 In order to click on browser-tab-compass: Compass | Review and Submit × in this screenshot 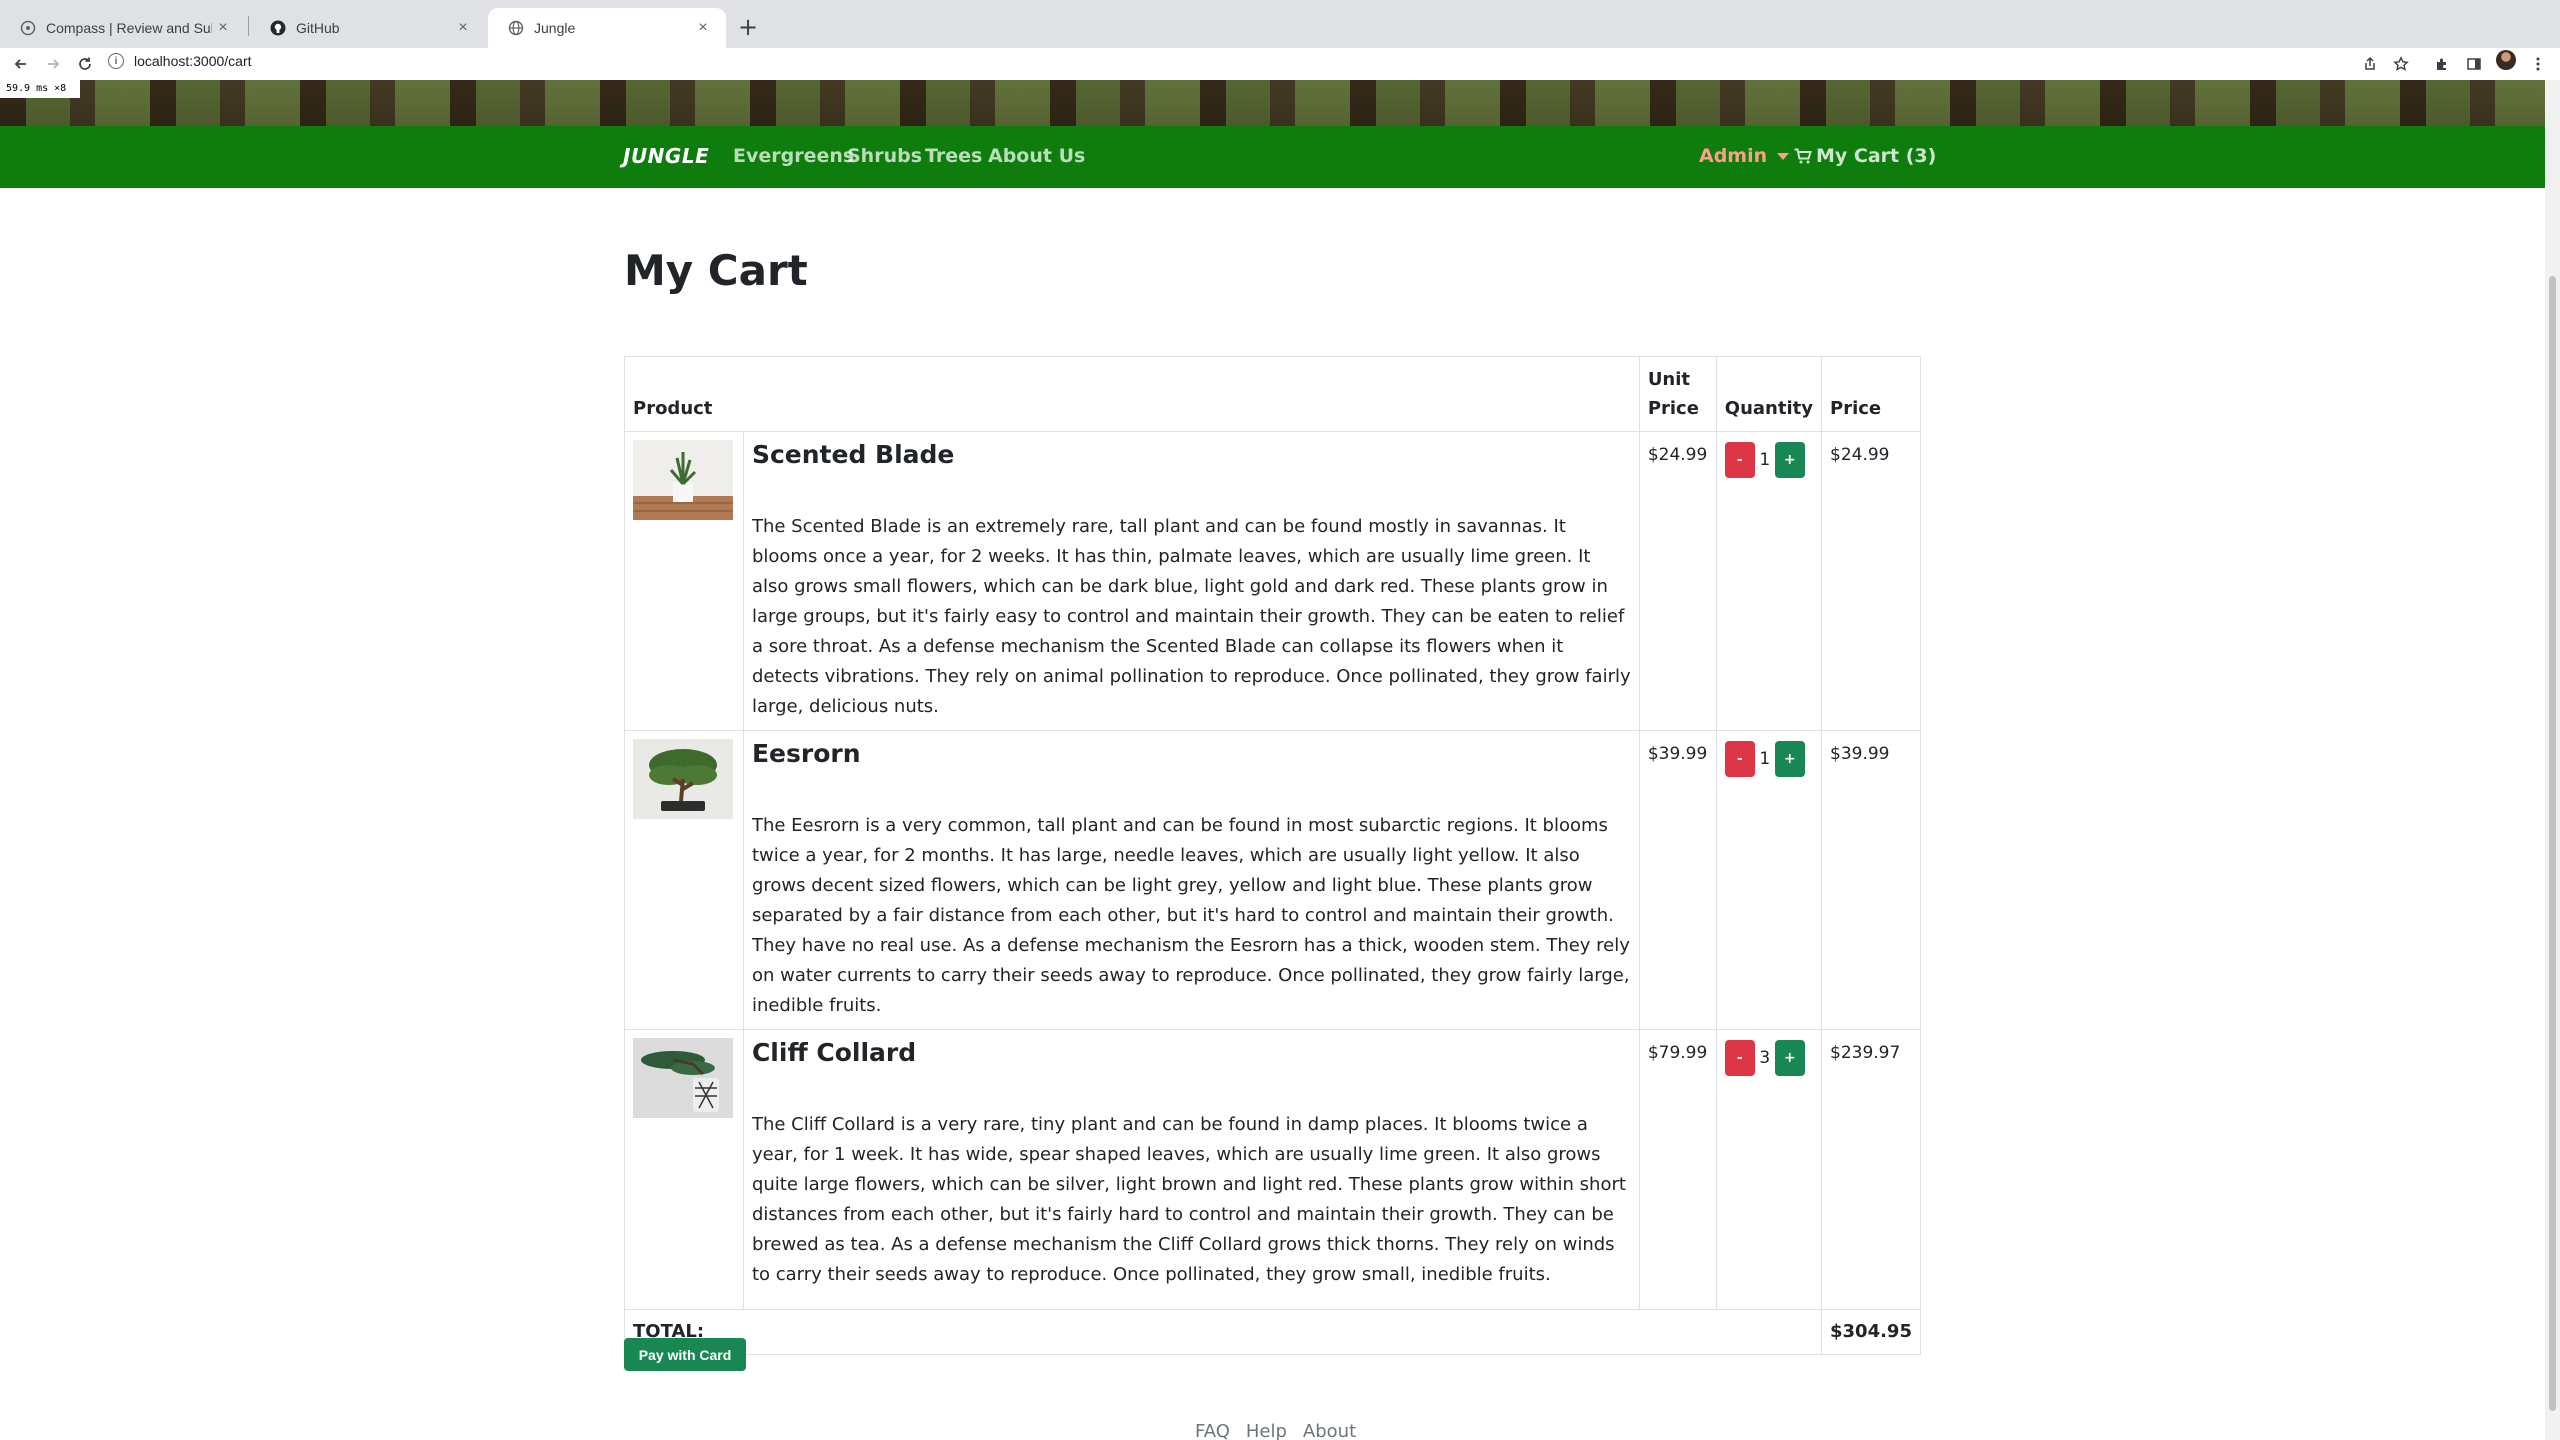, I will do `click(123, 28)`.